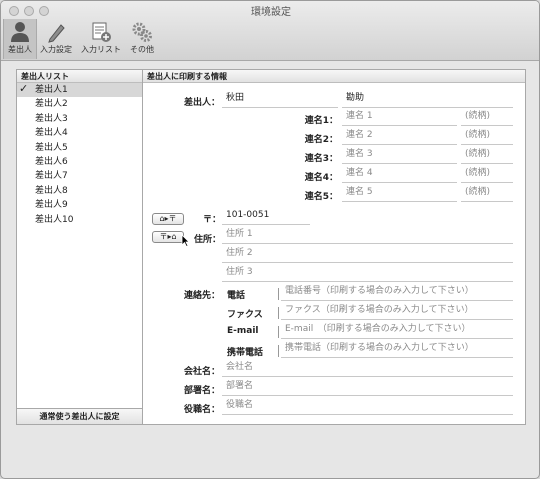  I want to click on joint-name-field: 連名 2, so click(399, 136).